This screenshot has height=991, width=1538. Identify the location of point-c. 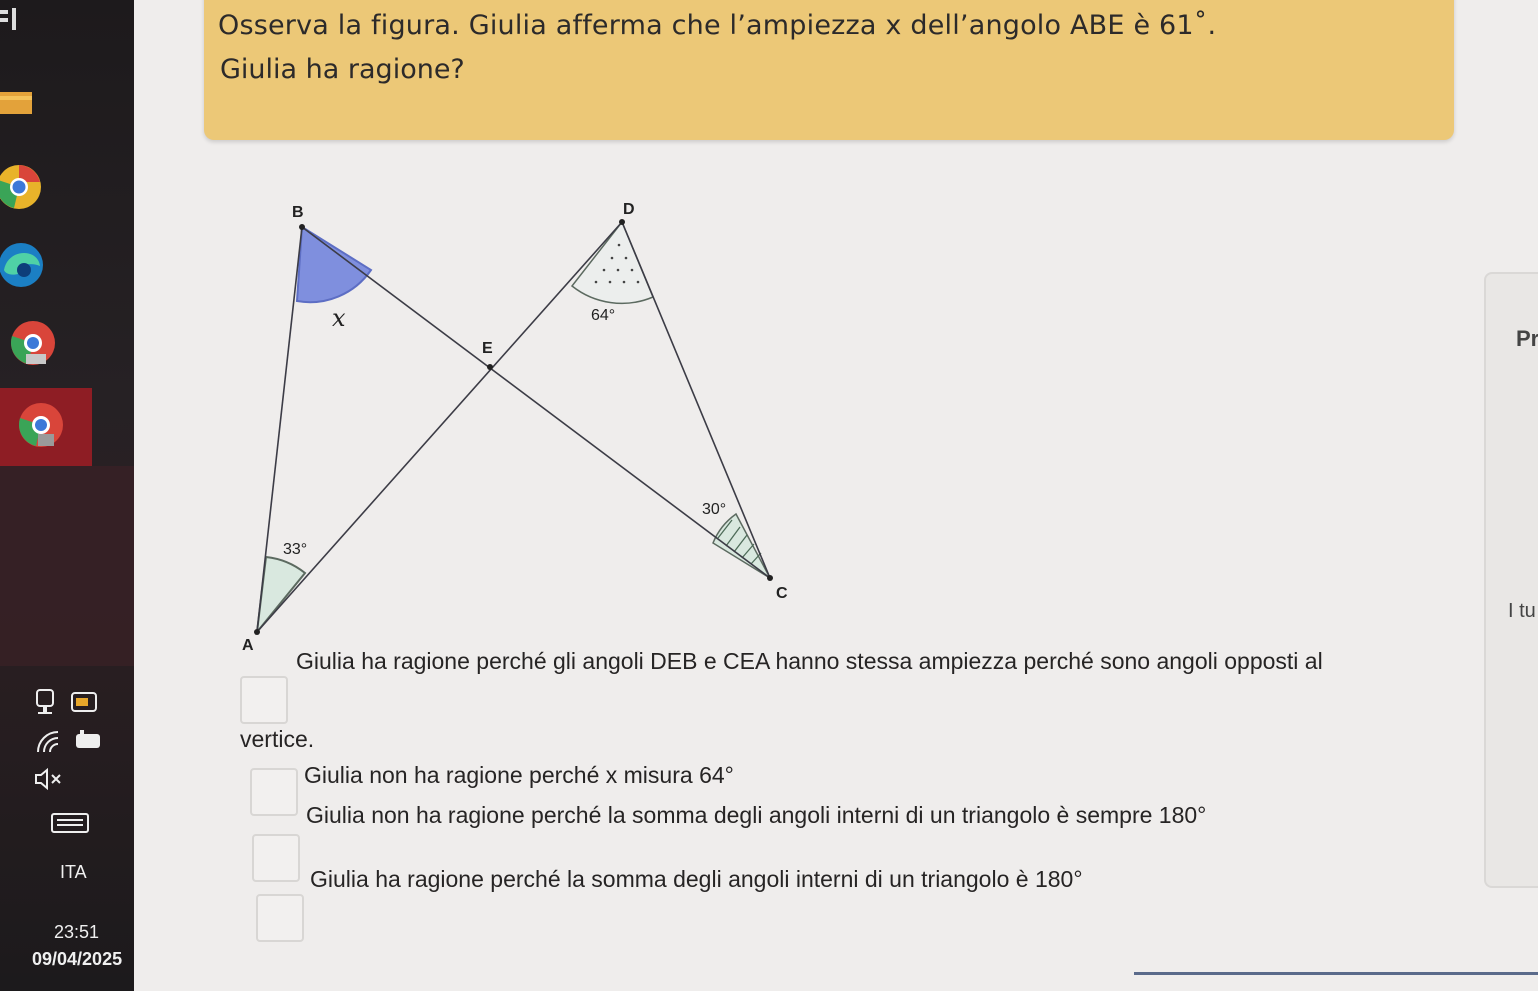
(770, 578).